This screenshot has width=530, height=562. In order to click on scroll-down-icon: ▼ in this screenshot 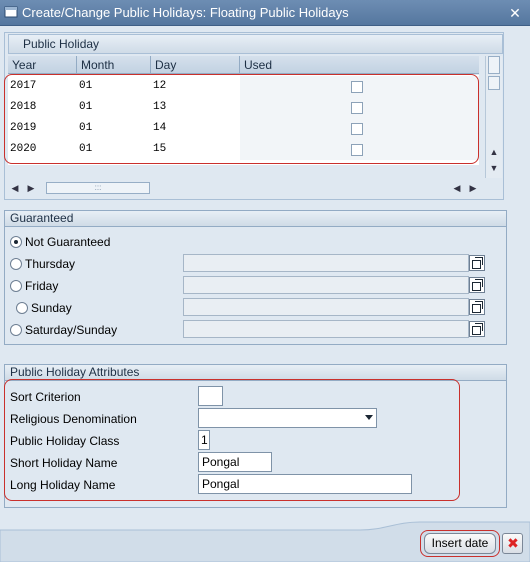, I will do `click(494, 168)`.